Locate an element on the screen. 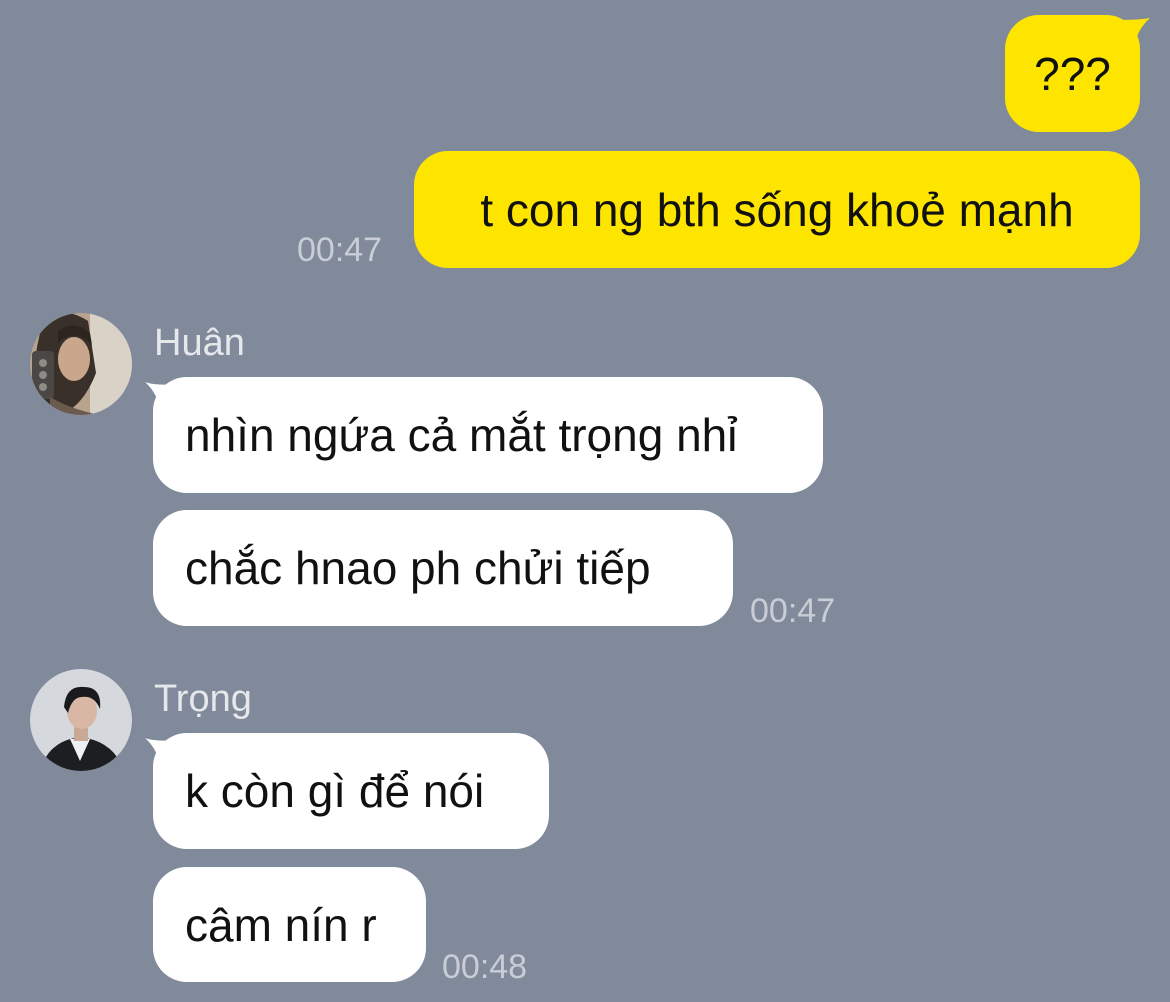 This screenshot has height=1002, width=1170. sender-avatar-huan is located at coordinates (81, 364).